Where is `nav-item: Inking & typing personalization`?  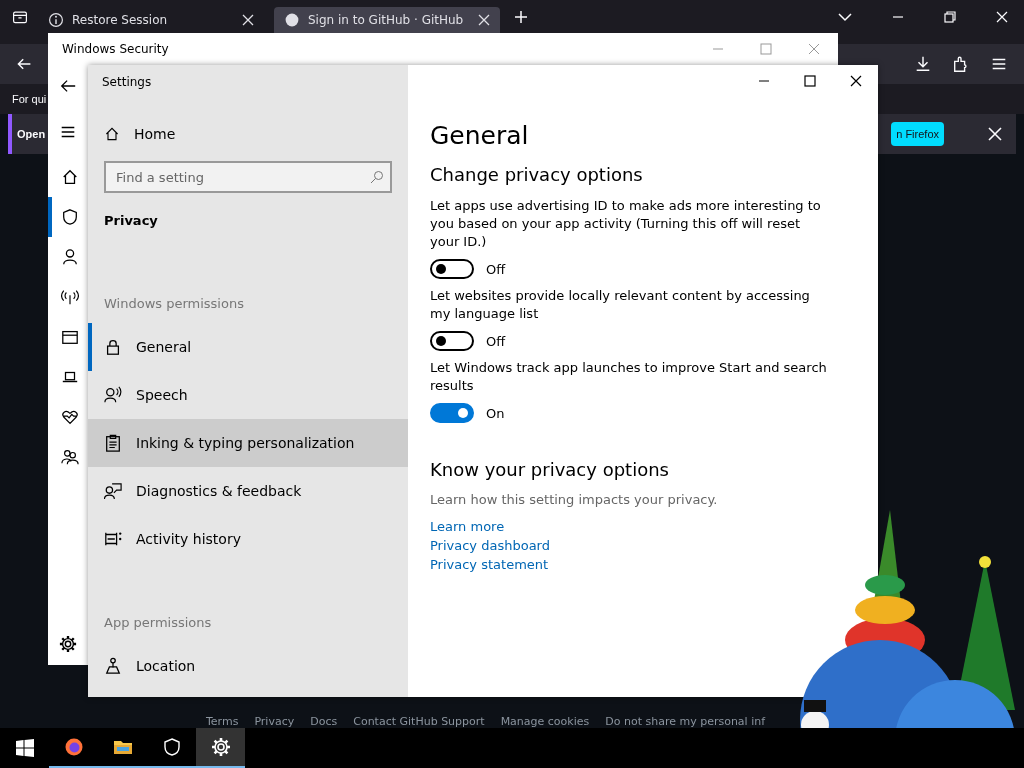 nav-item: Inking & typing personalization is located at coordinates (248, 443).